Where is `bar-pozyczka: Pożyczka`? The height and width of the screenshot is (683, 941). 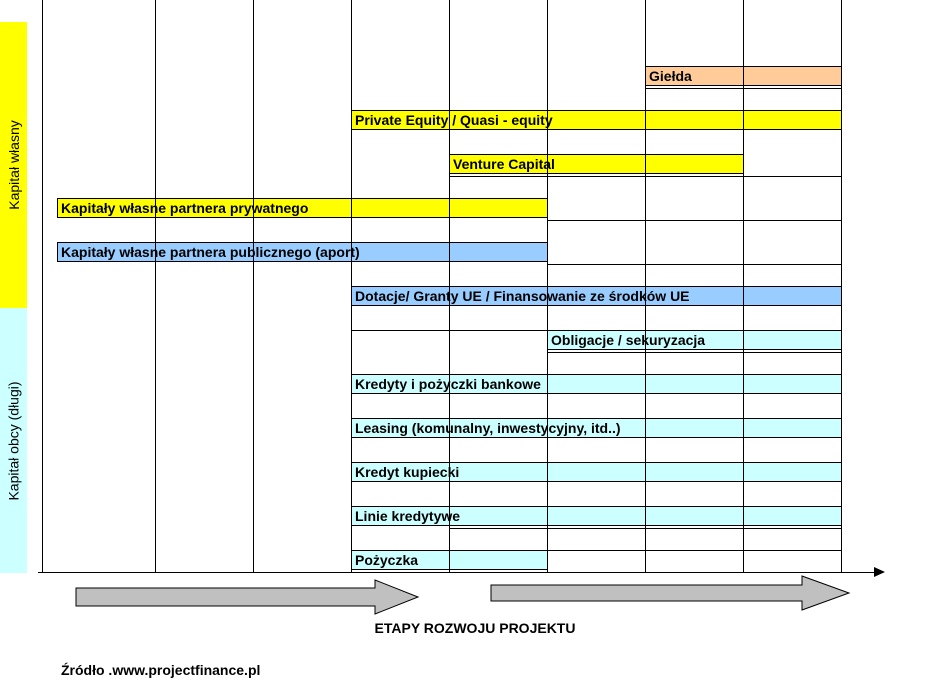
bar-pozyczka: Pożyczka is located at coordinates (449, 560).